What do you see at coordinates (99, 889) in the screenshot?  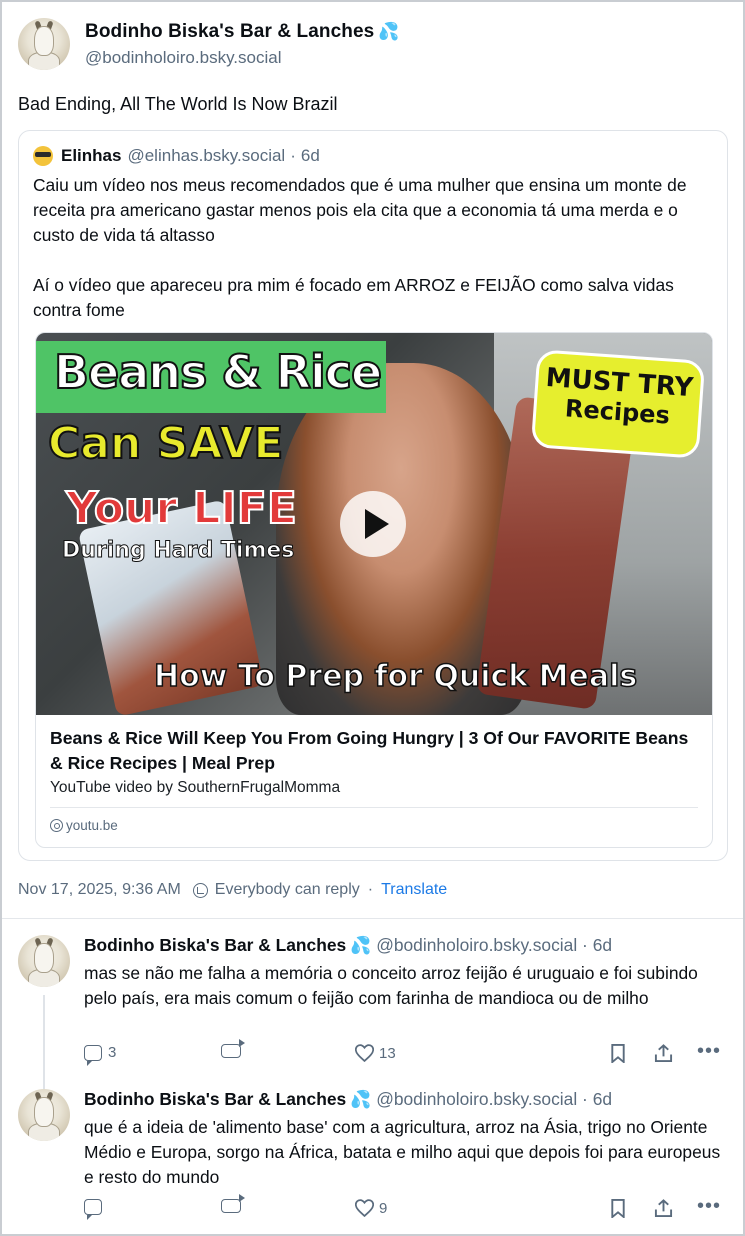 I see `post-timestamp: Nov 17, 2025, 9:36 AM` at bounding box center [99, 889].